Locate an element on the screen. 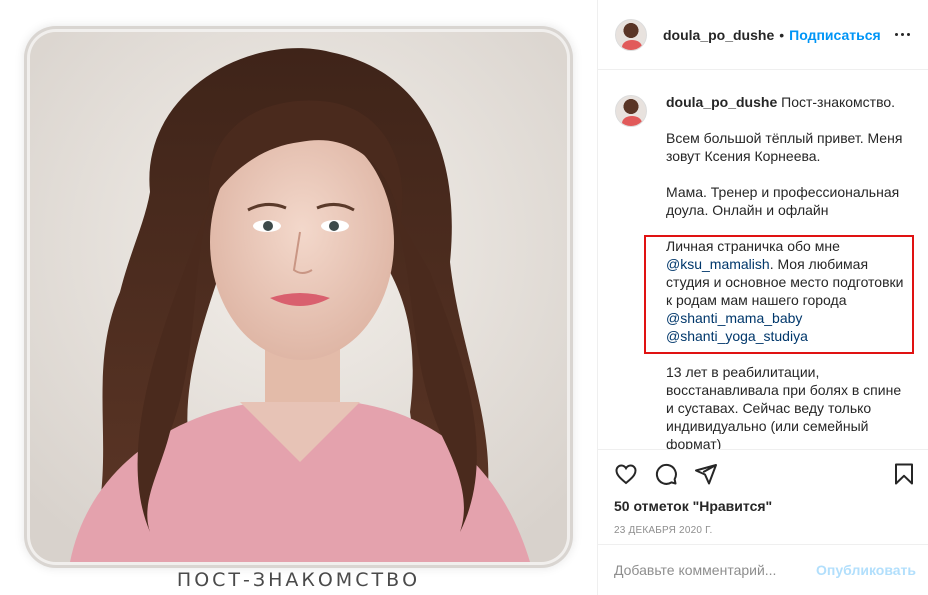 The image size is (928, 595). comment-input is located at coordinates (715, 570).